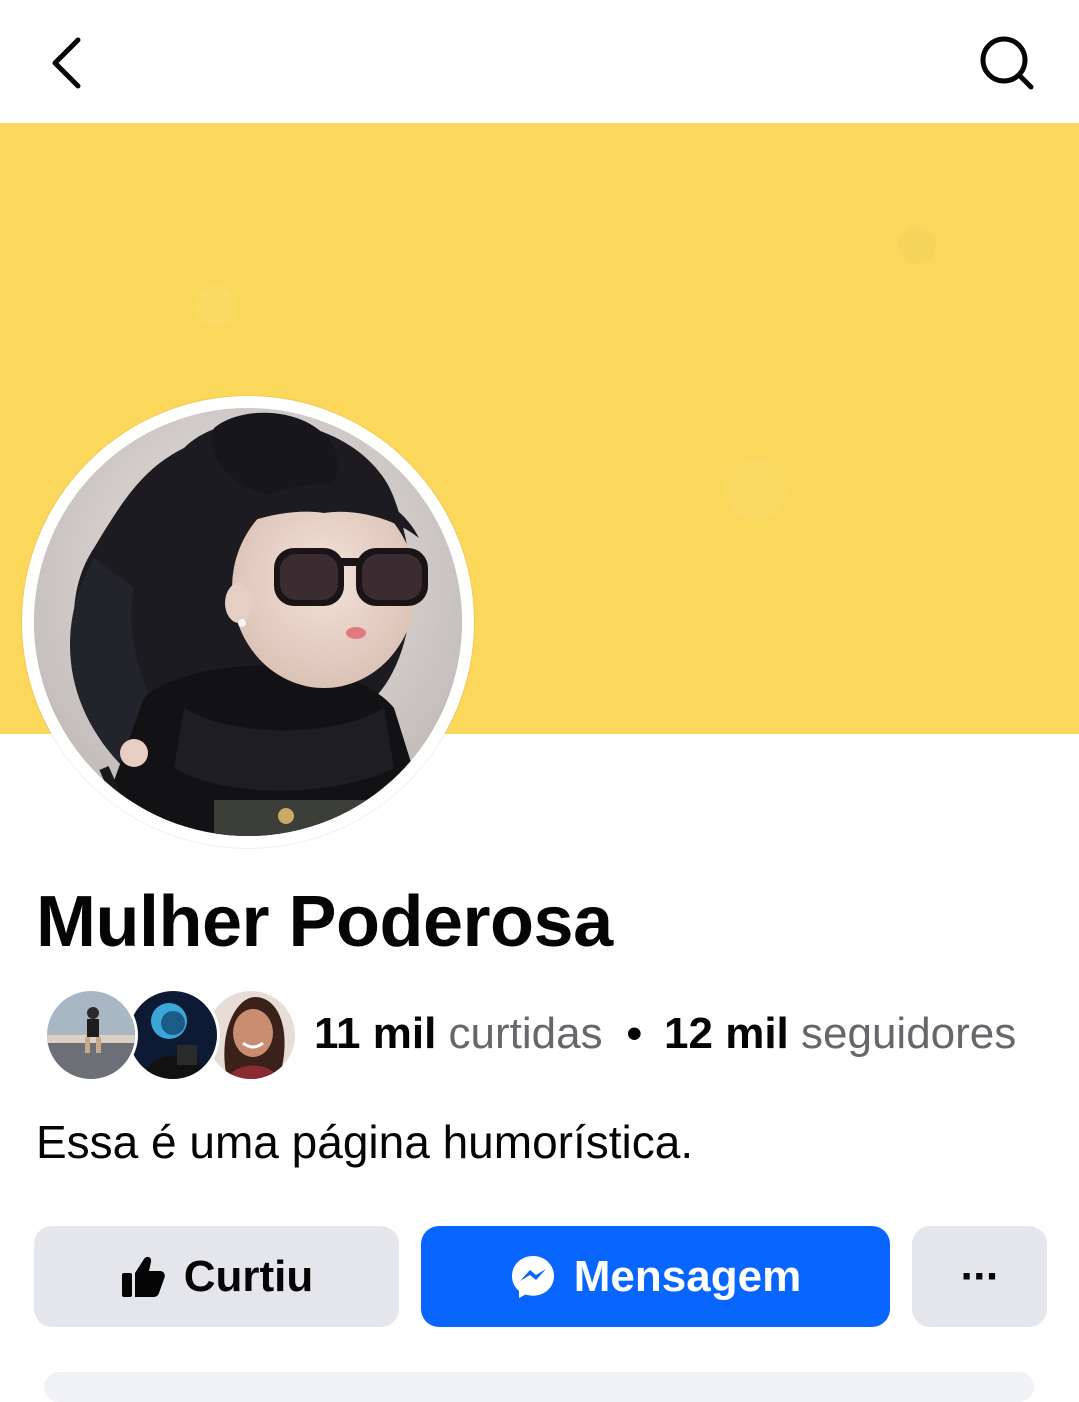  I want to click on search-icon, so click(1007, 63).